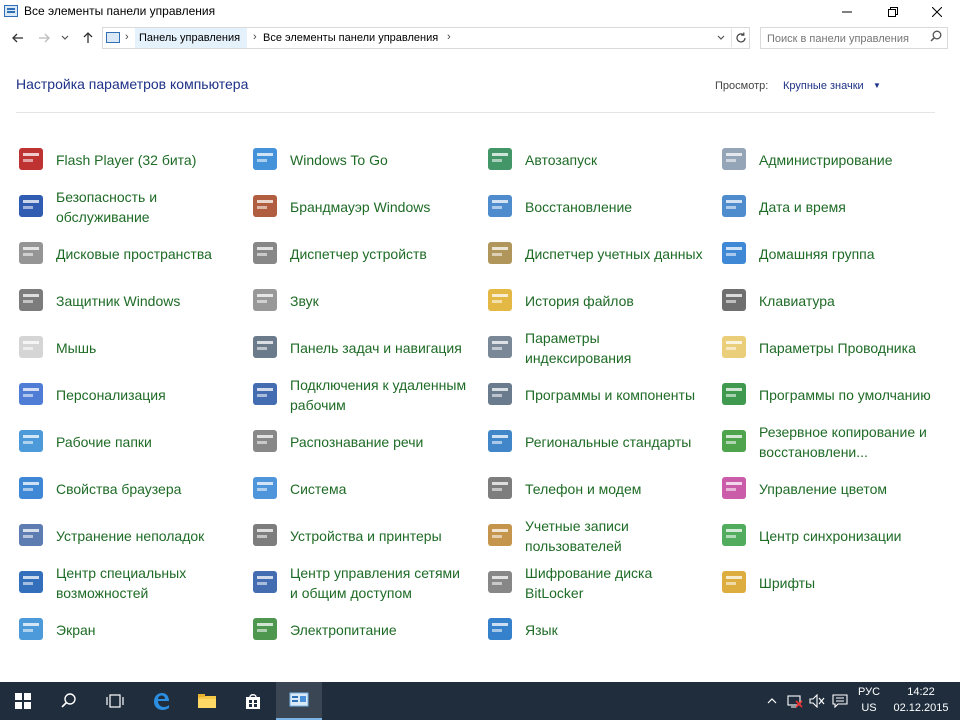 Image resolution: width=960 pixels, height=720 pixels. What do you see at coordinates (597, 348) in the screenshot?
I see `cp-item-indexing-options: Параметры индексирования` at bounding box center [597, 348].